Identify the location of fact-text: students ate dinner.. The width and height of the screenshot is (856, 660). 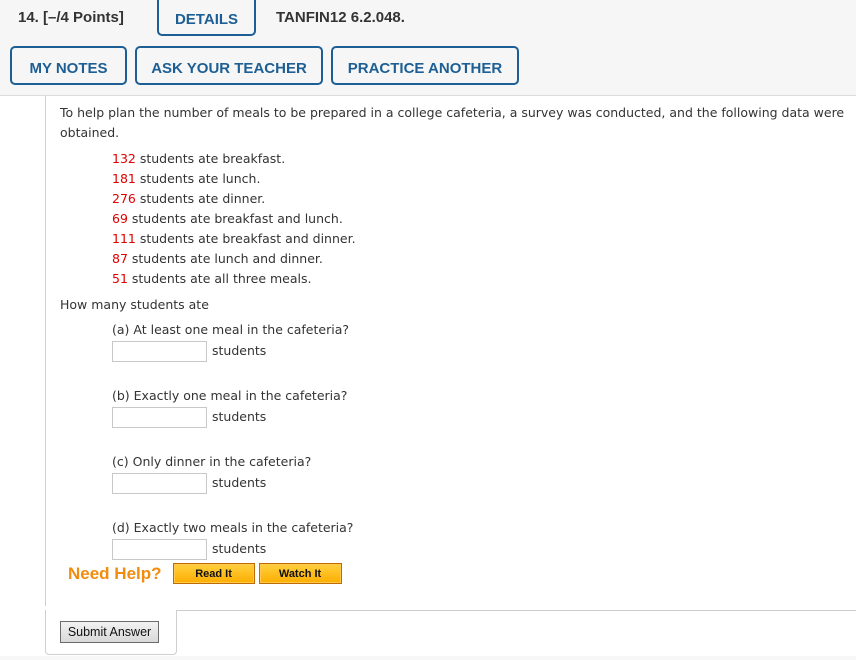
(200, 198).